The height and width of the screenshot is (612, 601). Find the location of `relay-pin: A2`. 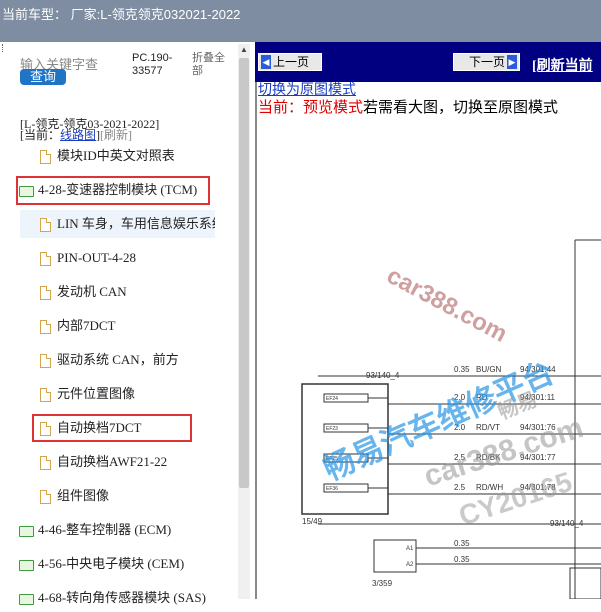

relay-pin: A2 is located at coordinates (410, 565).